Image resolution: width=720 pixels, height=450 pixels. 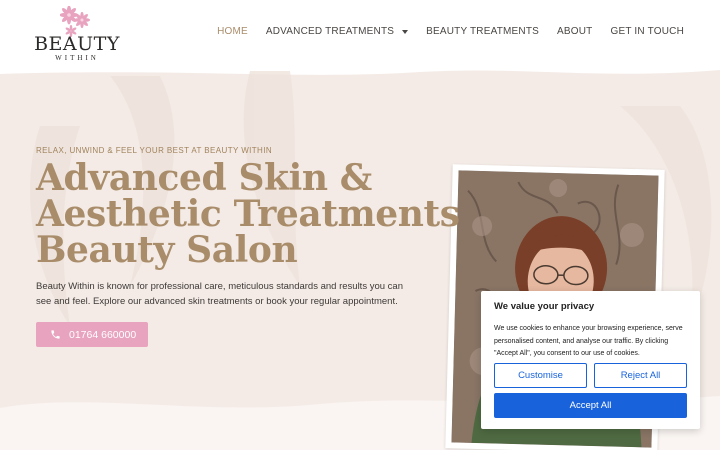 What do you see at coordinates (590, 405) in the screenshot?
I see `accept-all-button: Accept All` at bounding box center [590, 405].